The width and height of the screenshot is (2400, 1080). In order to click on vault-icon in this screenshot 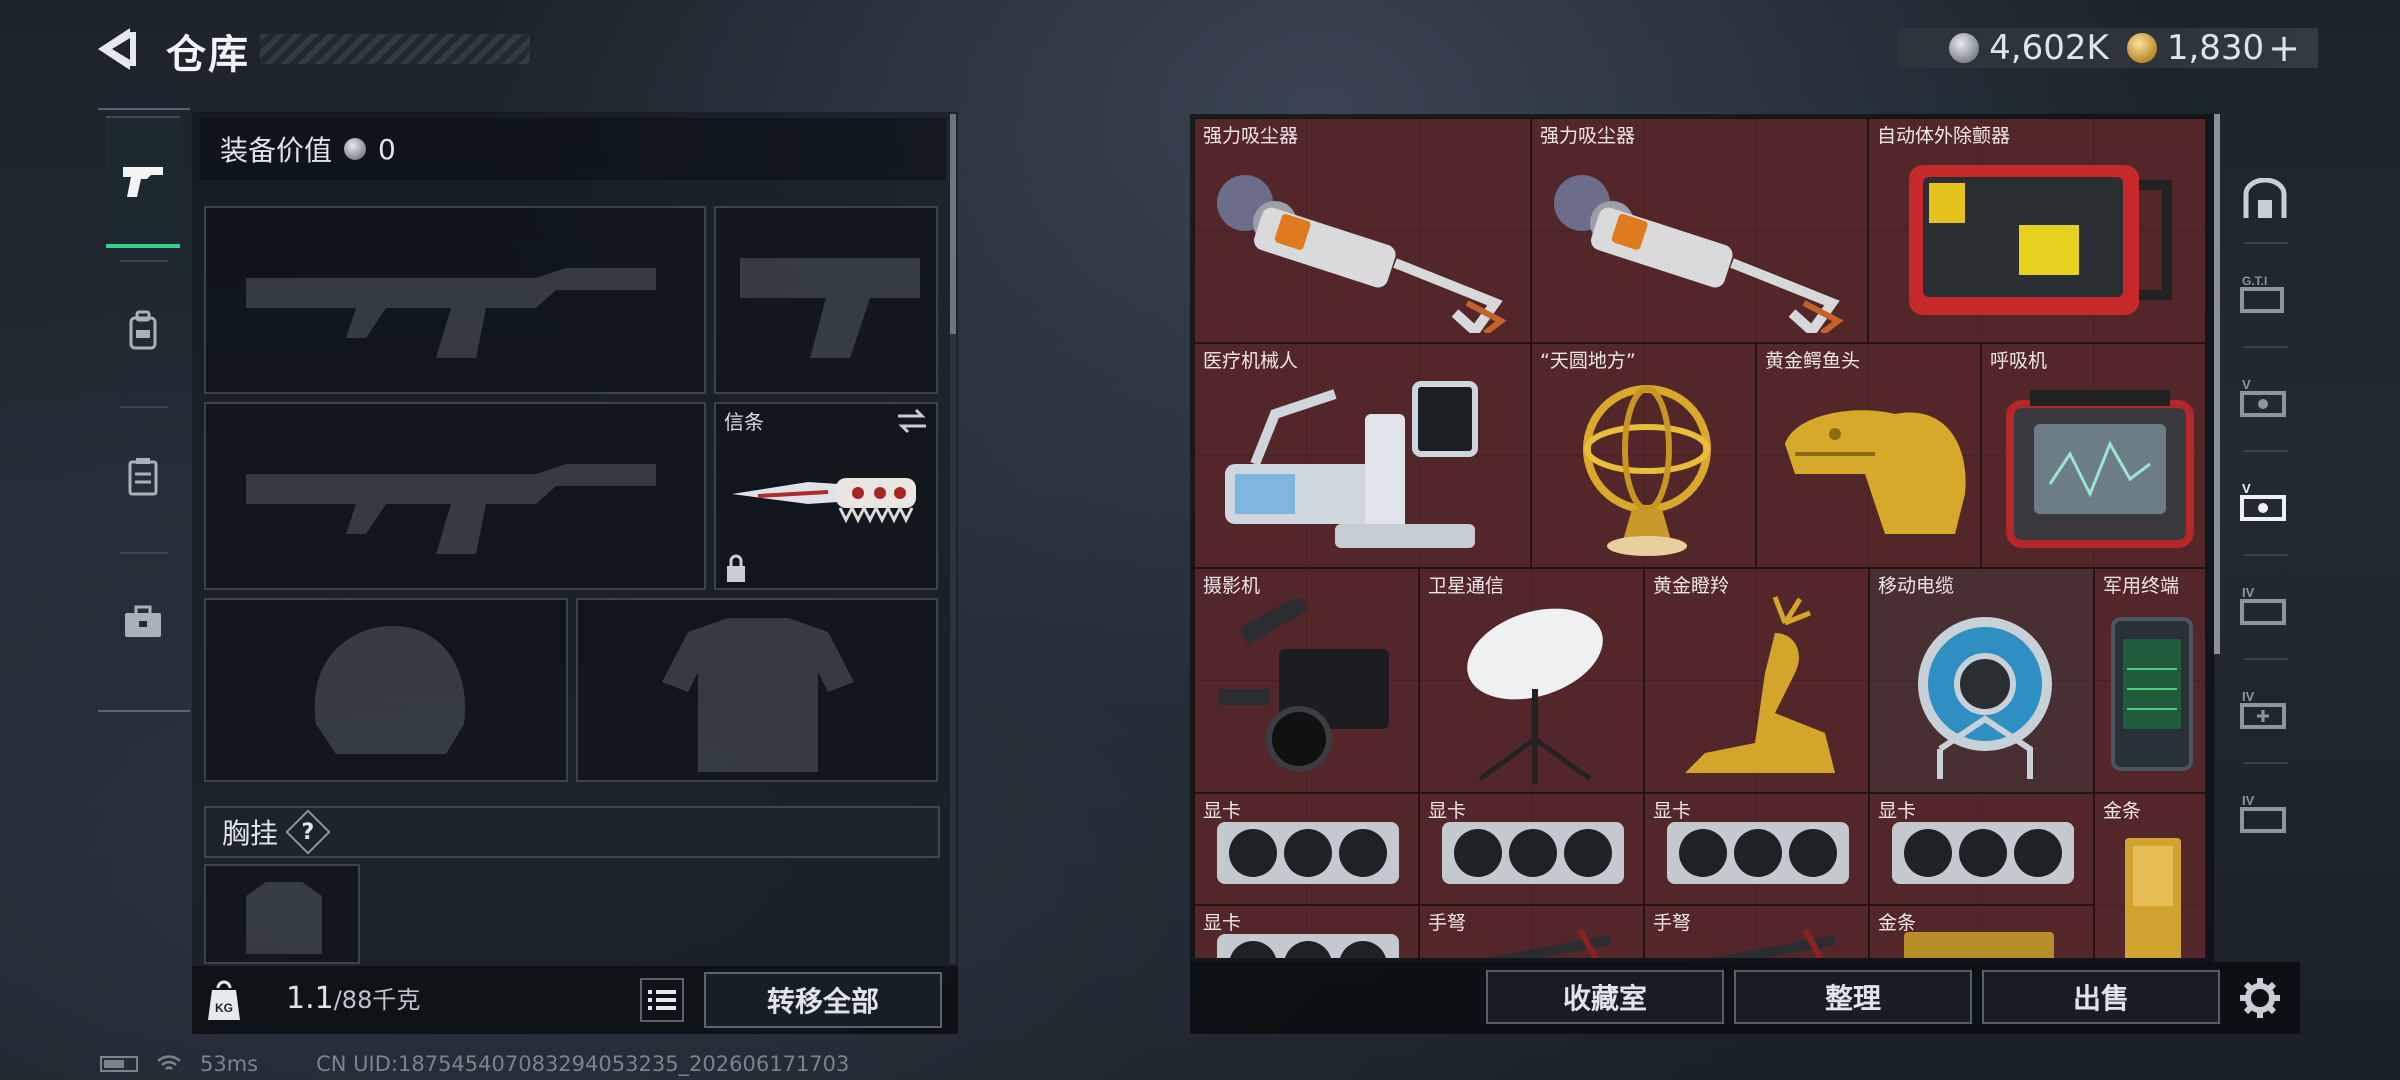, I will do `click(2265, 198)`.